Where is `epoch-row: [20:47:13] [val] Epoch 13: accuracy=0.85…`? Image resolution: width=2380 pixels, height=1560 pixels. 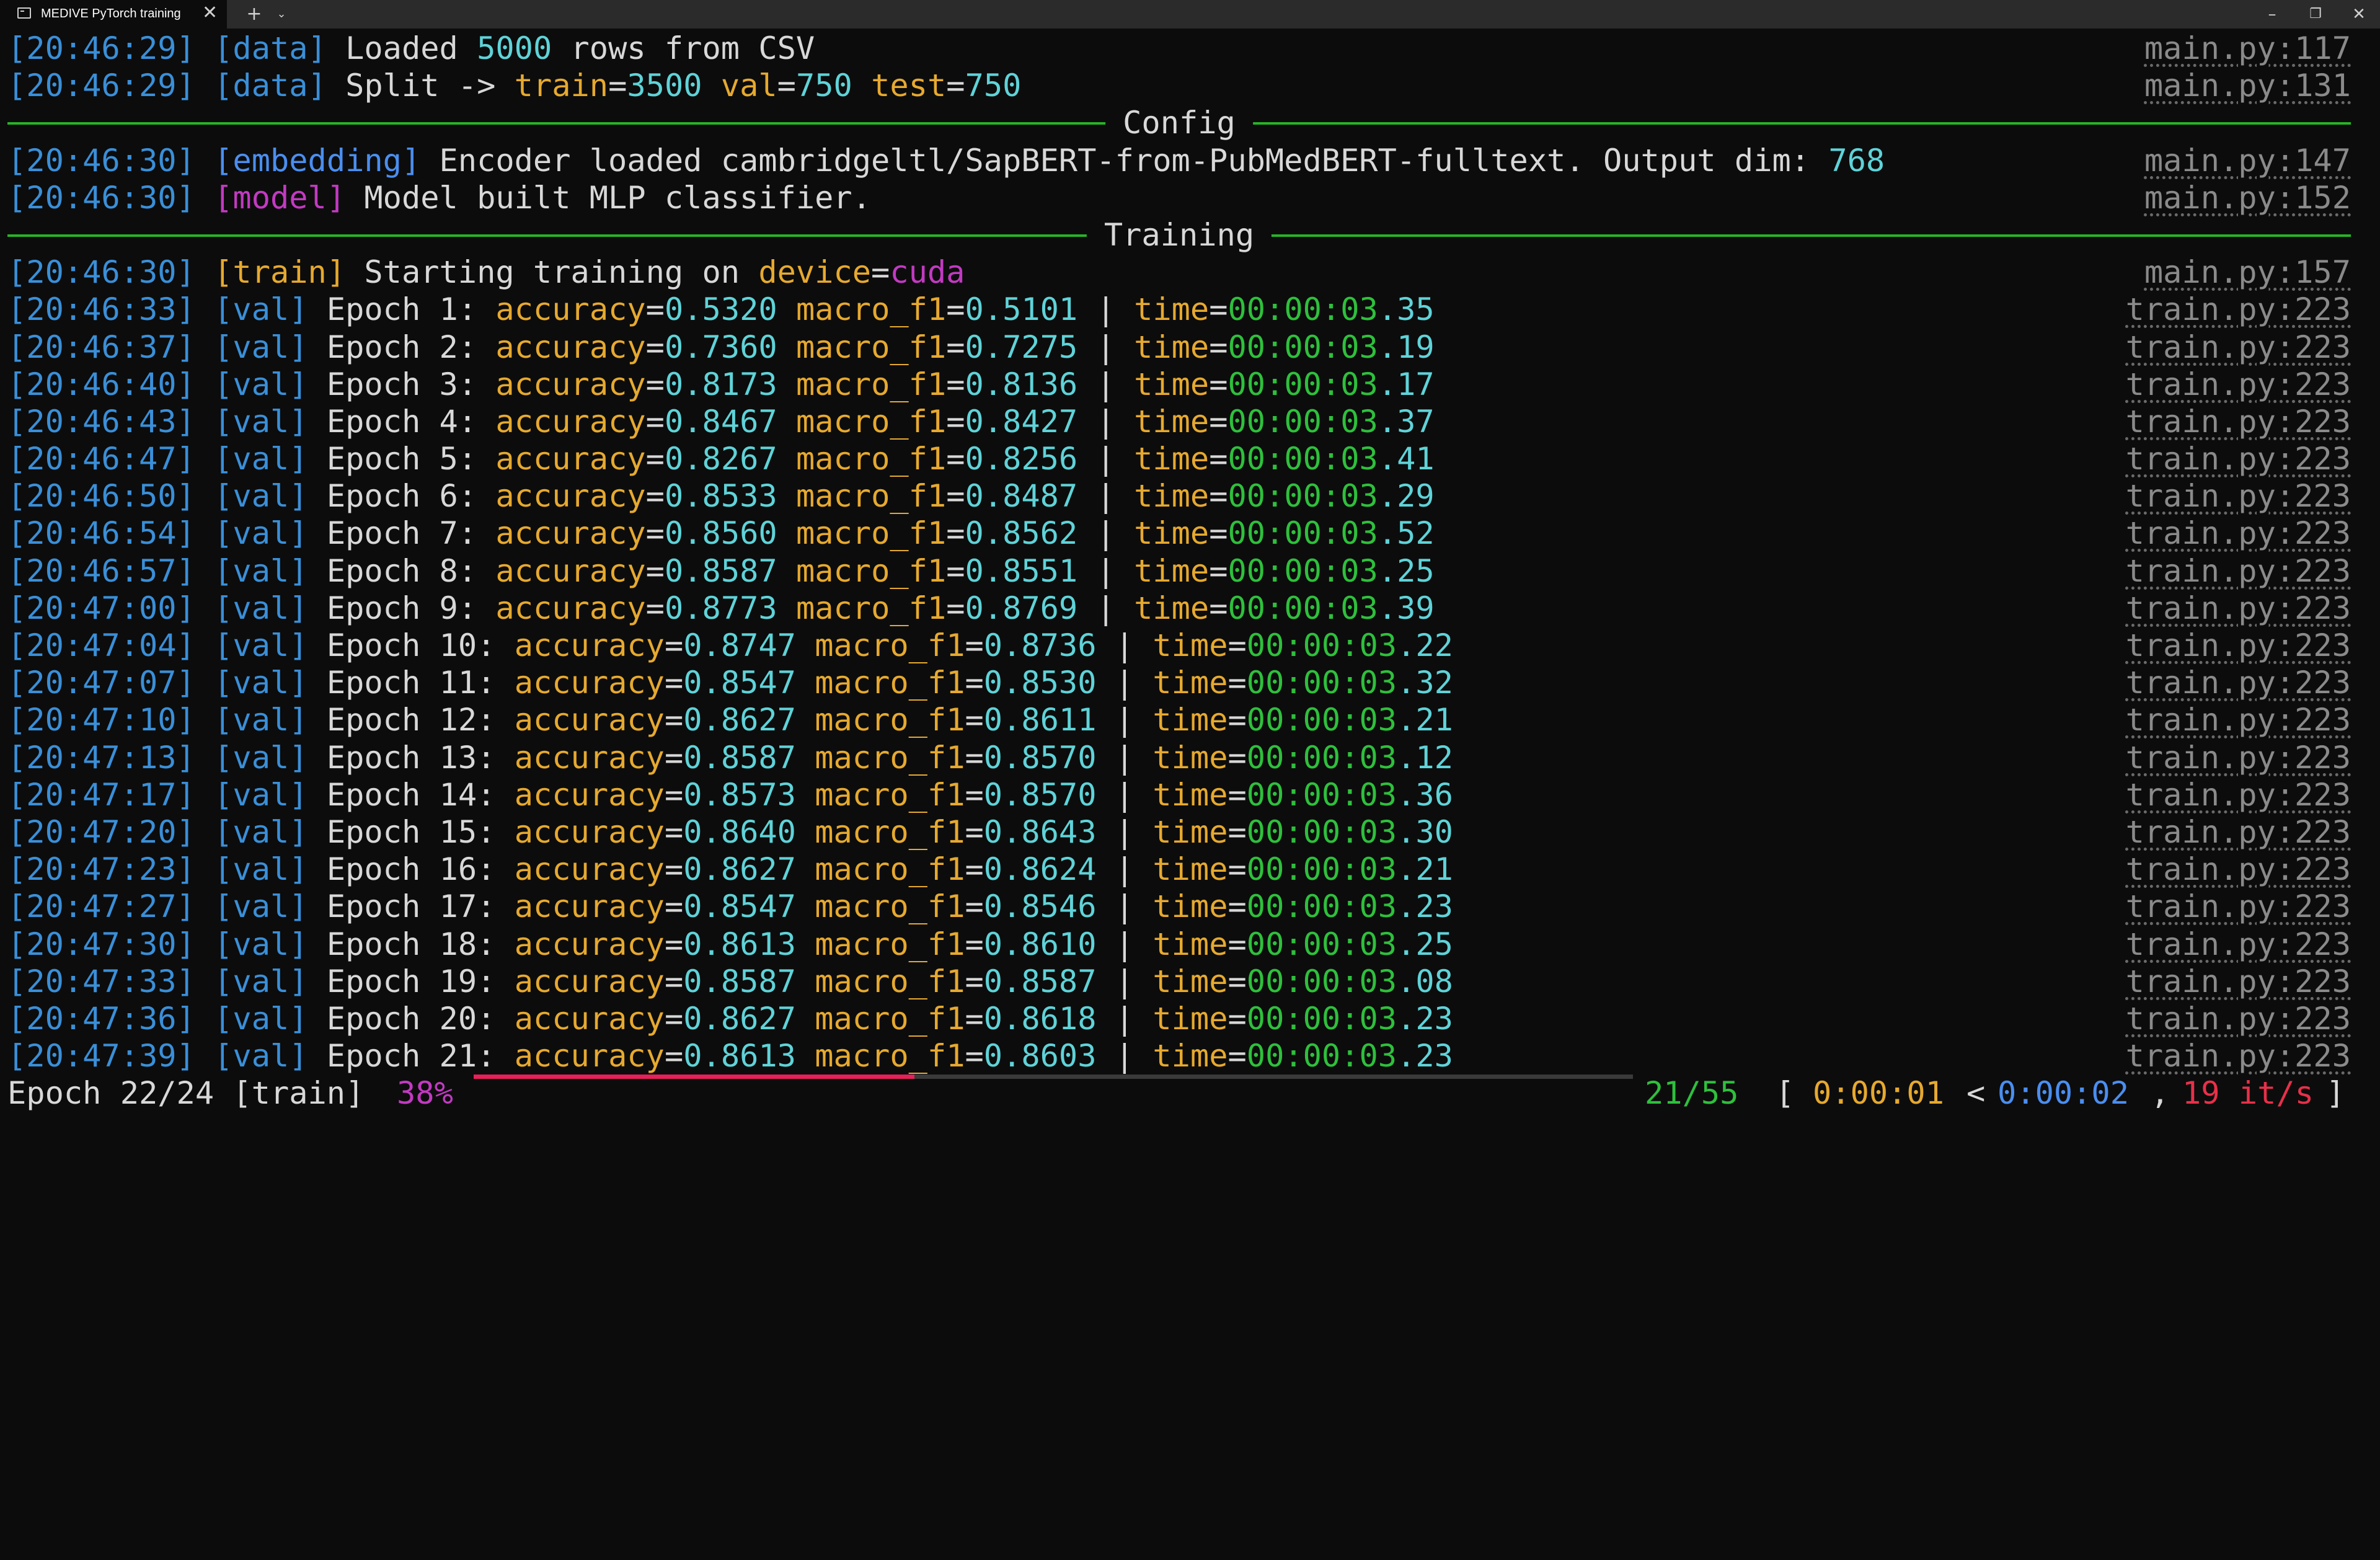 epoch-row: [20:47:13] [val] Epoch 13: accuracy=0.85… is located at coordinates (1179, 757).